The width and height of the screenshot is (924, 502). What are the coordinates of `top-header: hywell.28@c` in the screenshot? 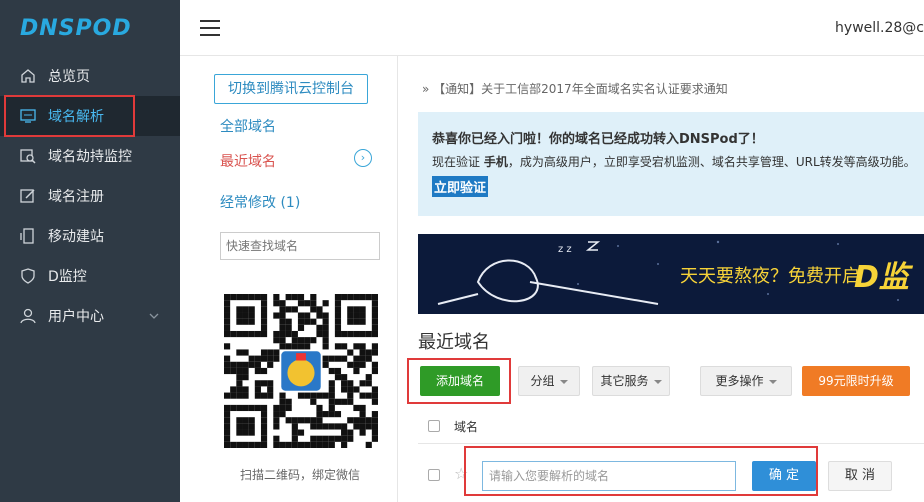 It's located at (552, 28).